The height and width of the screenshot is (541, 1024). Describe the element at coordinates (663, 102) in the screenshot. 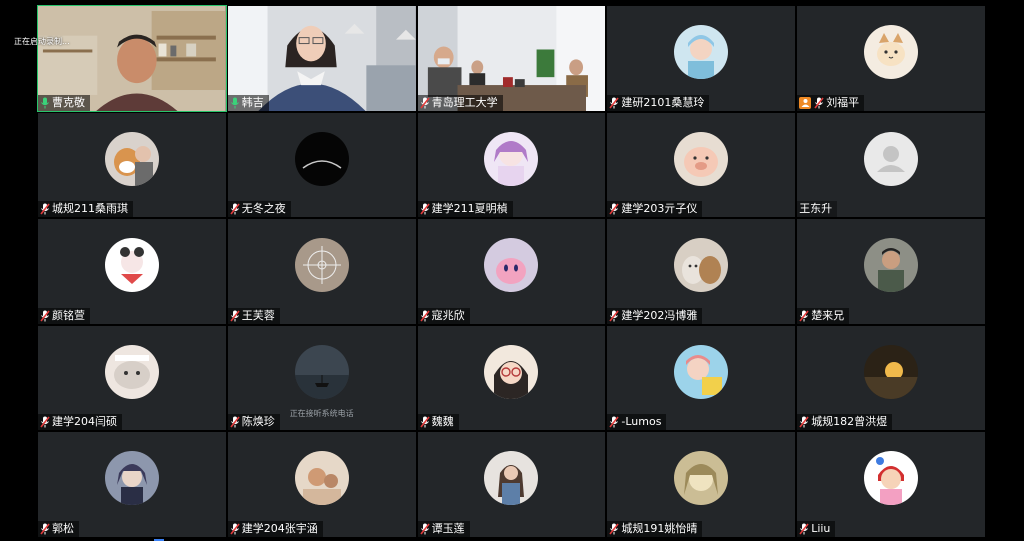

I see `participant-name: 建研2101桑慧玲` at that location.